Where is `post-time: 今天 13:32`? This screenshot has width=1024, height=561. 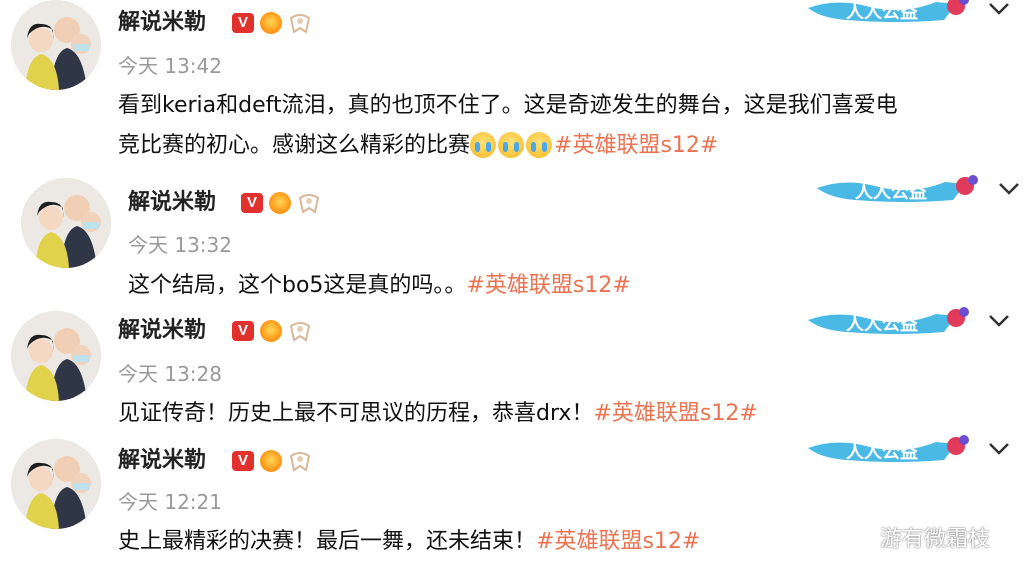
post-time: 今天 13:32 is located at coordinates (180, 245).